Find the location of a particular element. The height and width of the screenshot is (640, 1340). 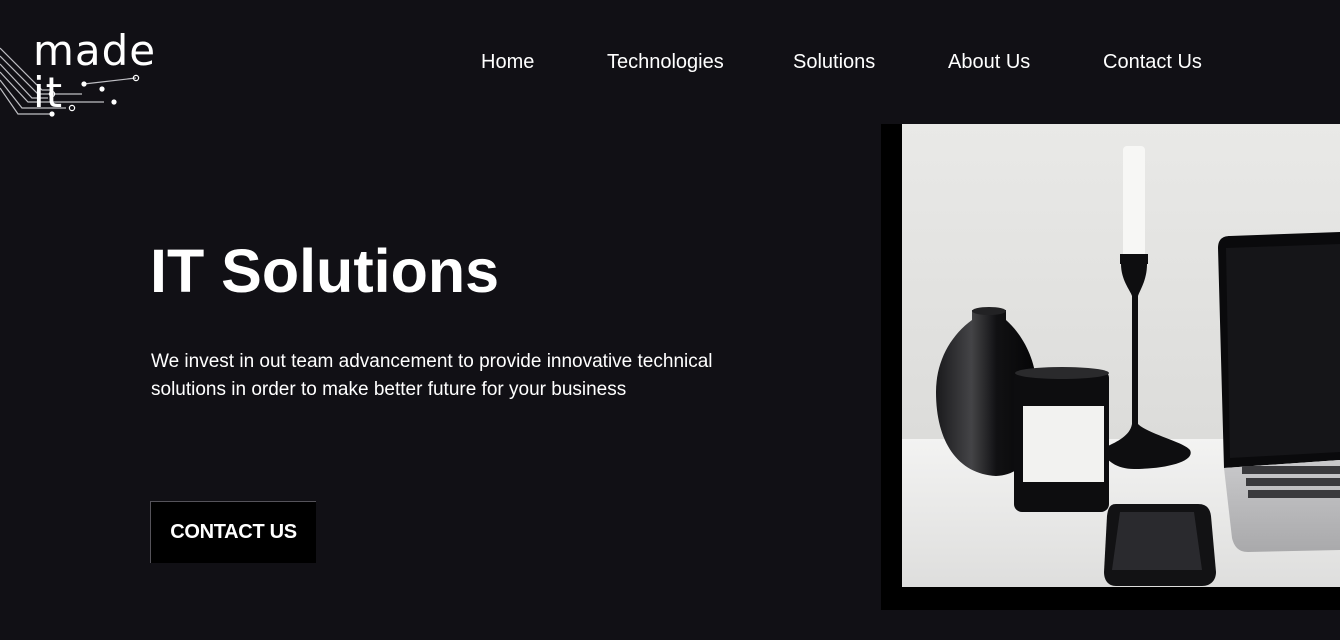

nav-home: Home is located at coordinates (507, 62).